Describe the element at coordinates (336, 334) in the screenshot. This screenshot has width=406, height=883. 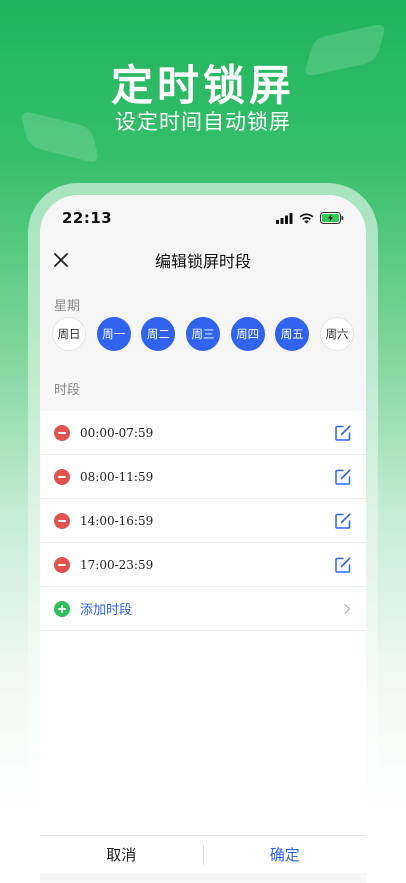
I see `day-saturday: 周六` at that location.